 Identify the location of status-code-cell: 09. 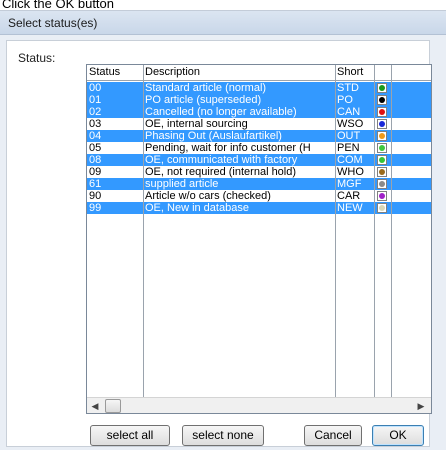
(95, 172).